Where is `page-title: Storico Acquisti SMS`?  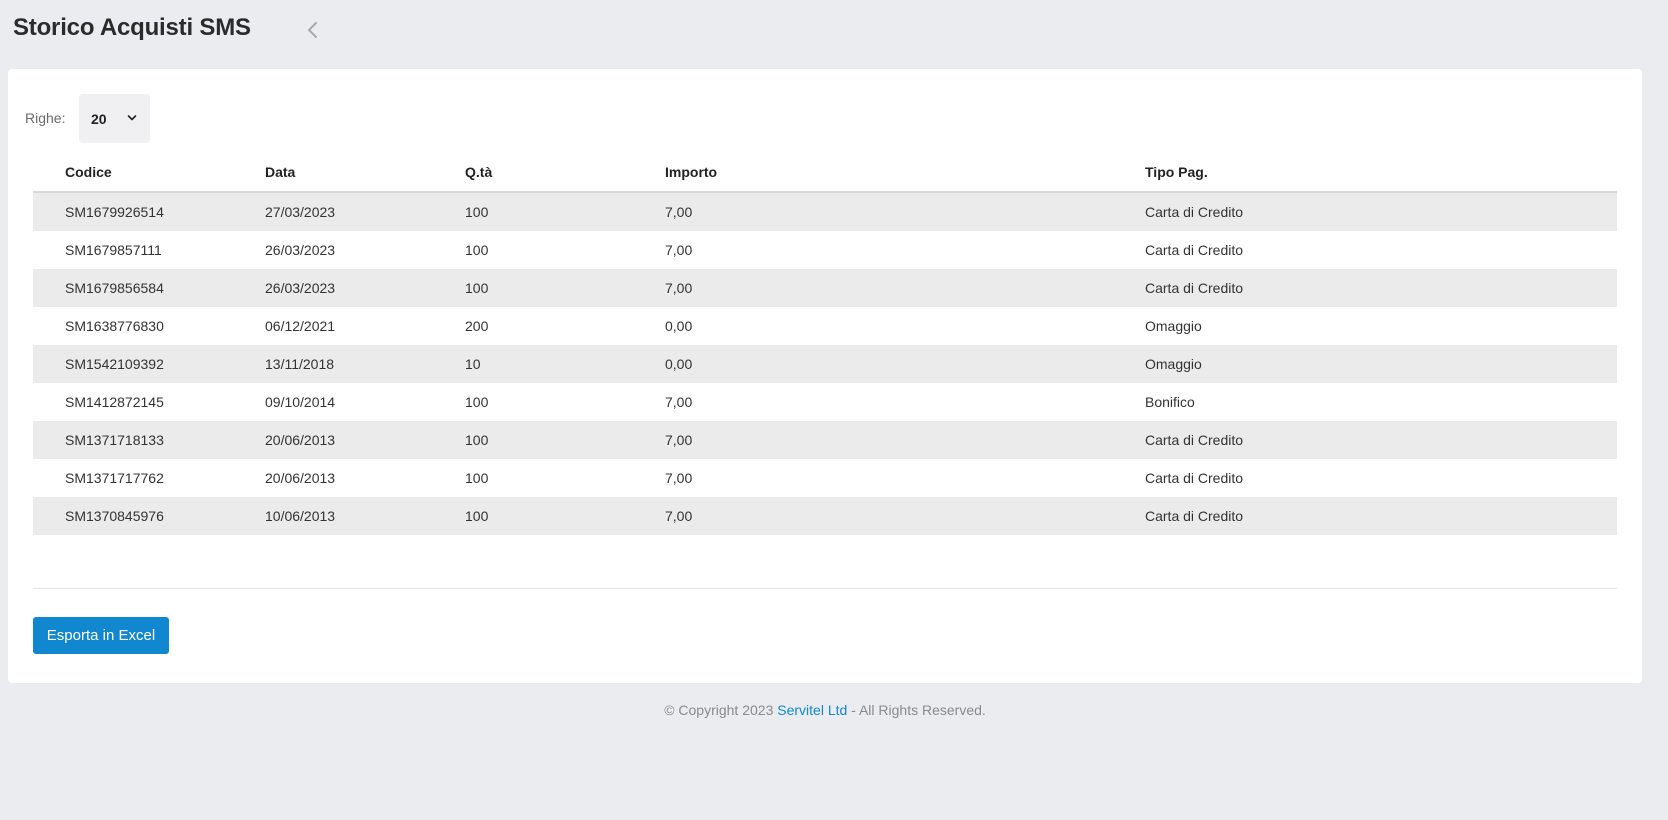
page-title: Storico Acquisti SMS is located at coordinates (132, 27).